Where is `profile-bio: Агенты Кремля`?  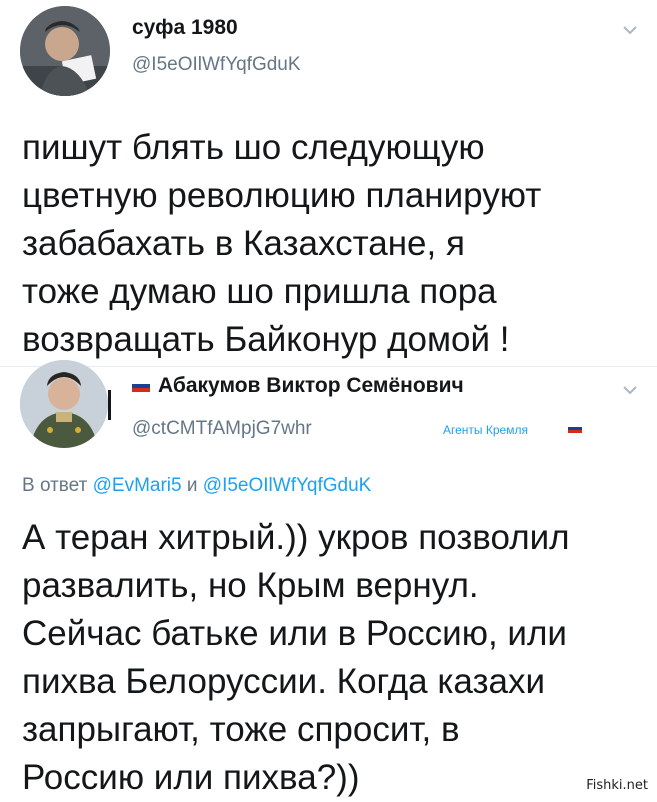 profile-bio: Агенты Кремля is located at coordinates (485, 430).